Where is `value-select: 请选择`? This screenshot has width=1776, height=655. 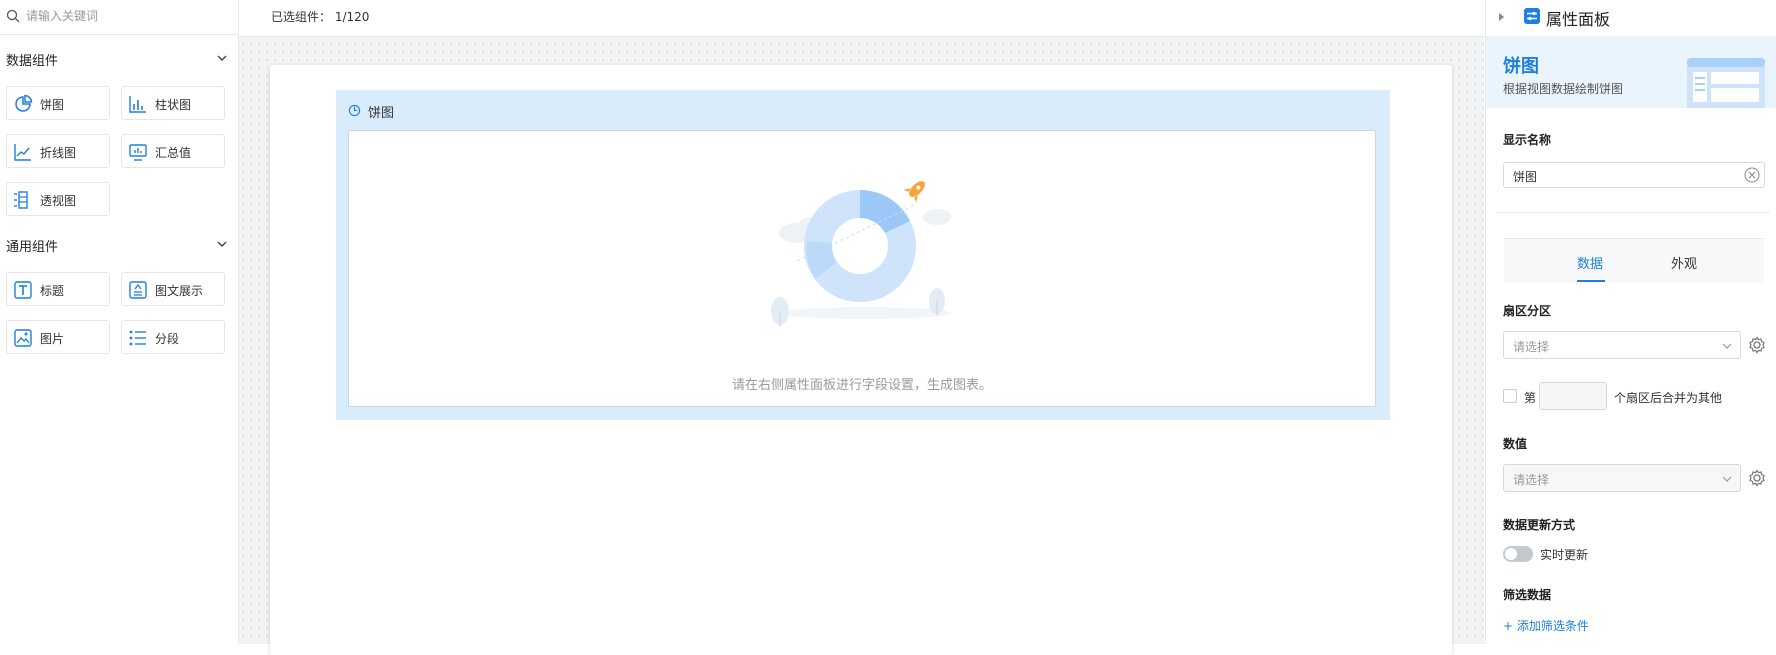
value-select: 请选择 is located at coordinates (1622, 478).